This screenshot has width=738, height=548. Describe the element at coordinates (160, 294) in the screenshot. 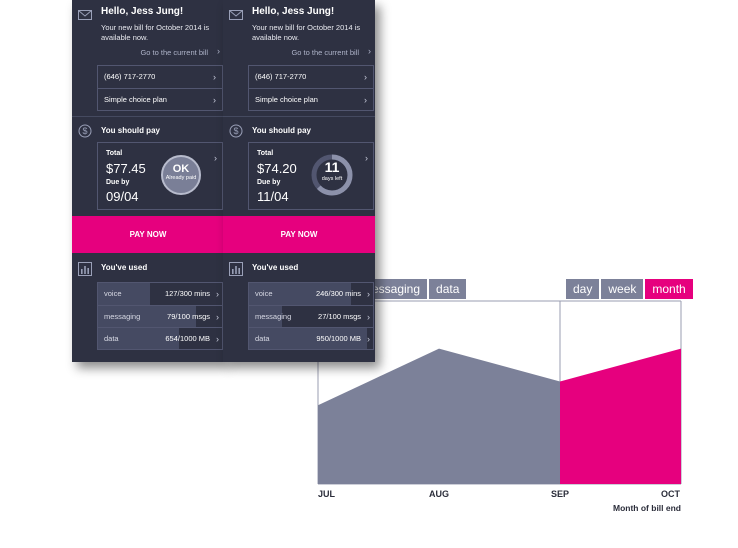

I see `usage-row-voice: voice 127/300 mins ›` at that location.